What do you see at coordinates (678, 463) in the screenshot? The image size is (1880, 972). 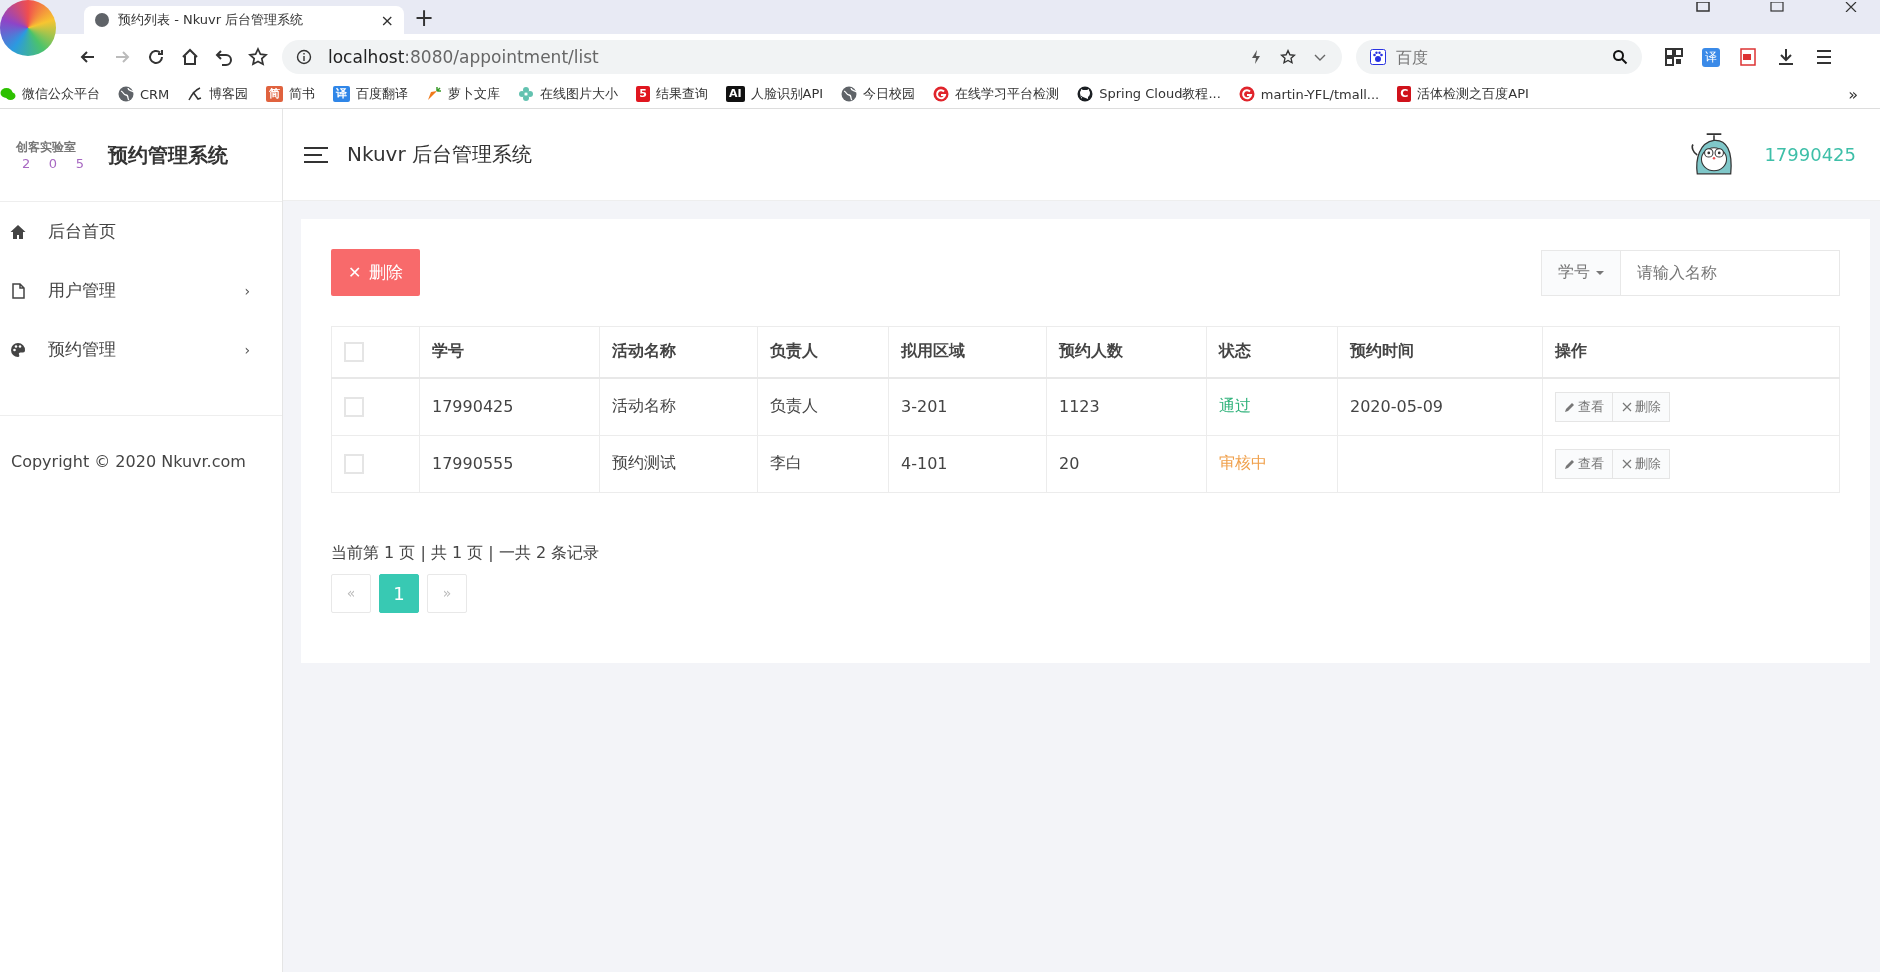 I see `table-cell: 预约测试` at bounding box center [678, 463].